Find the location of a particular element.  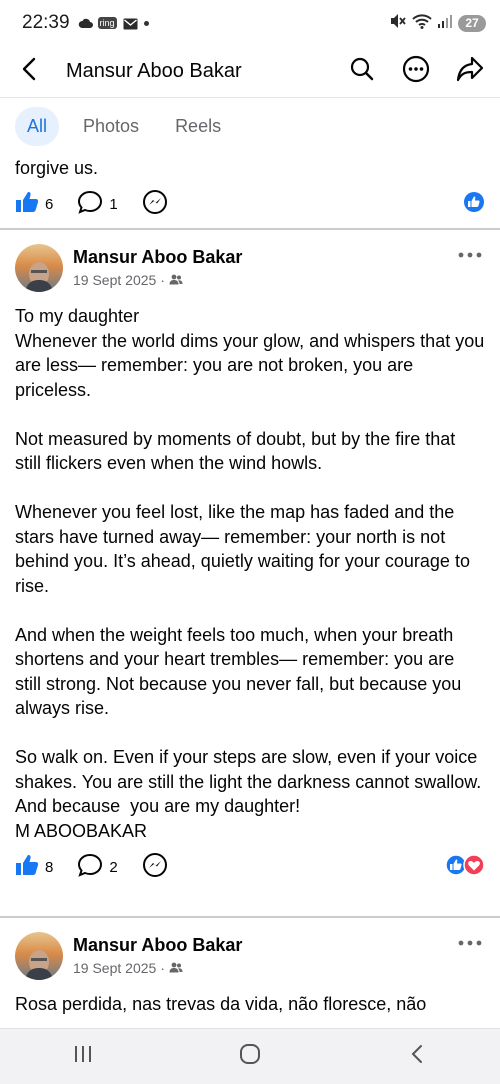

more-options-button is located at coordinates (416, 71).